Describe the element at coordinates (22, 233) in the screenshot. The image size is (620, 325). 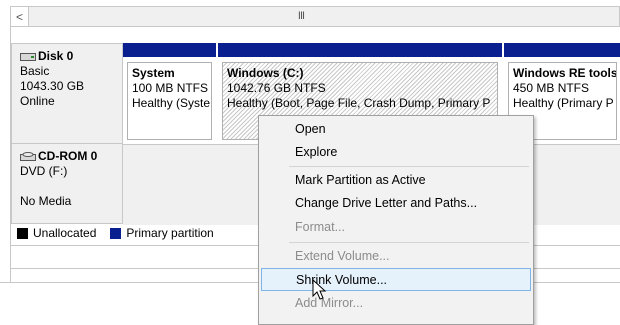
I see `unallocated-swatch-icon` at that location.